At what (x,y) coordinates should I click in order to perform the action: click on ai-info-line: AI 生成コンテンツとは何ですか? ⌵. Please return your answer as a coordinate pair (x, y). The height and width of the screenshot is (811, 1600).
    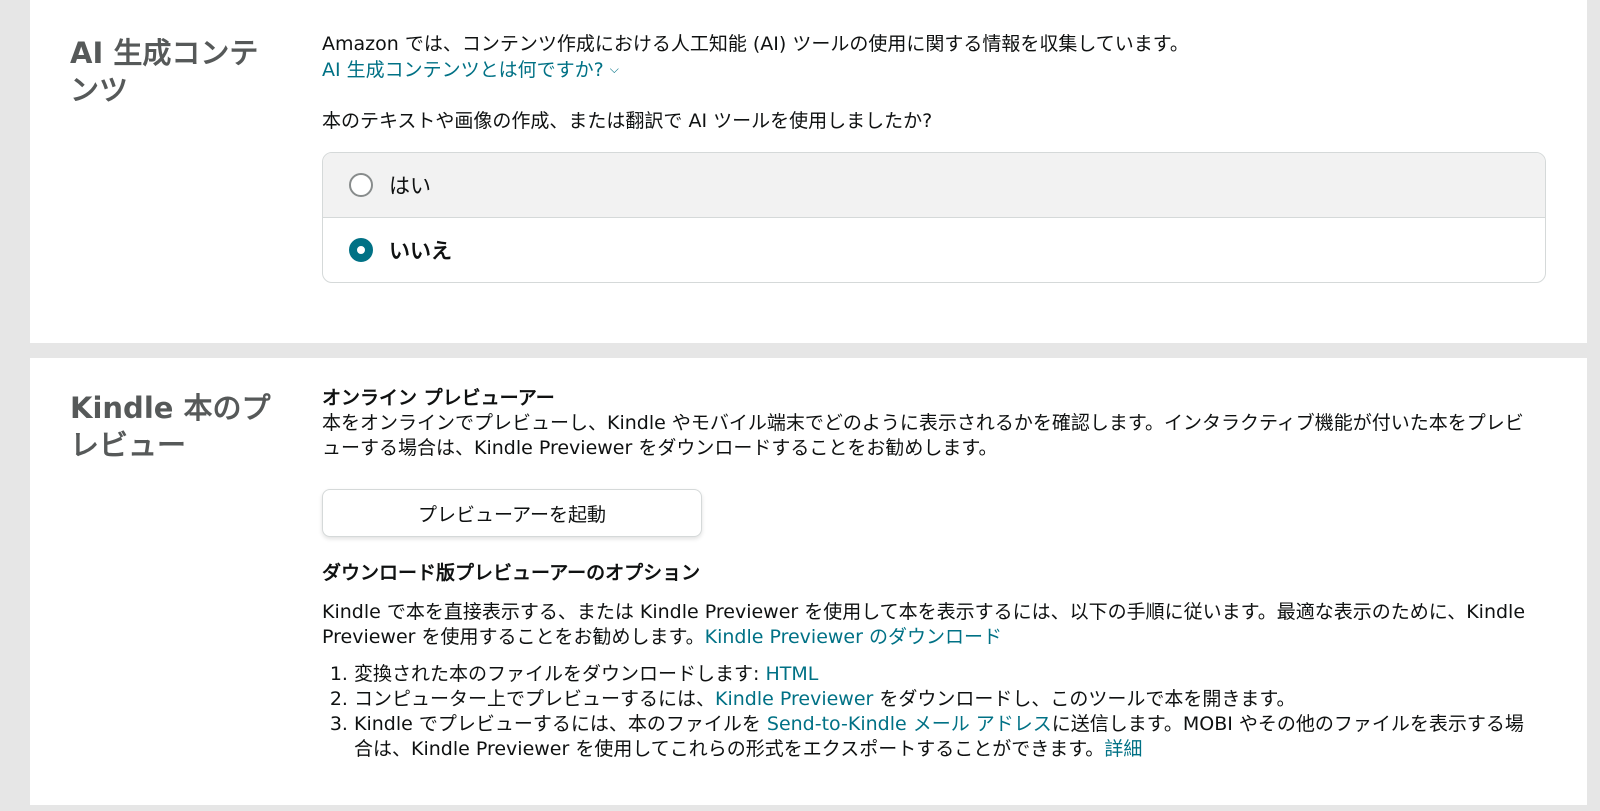
    Looking at the image, I should click on (932, 70).